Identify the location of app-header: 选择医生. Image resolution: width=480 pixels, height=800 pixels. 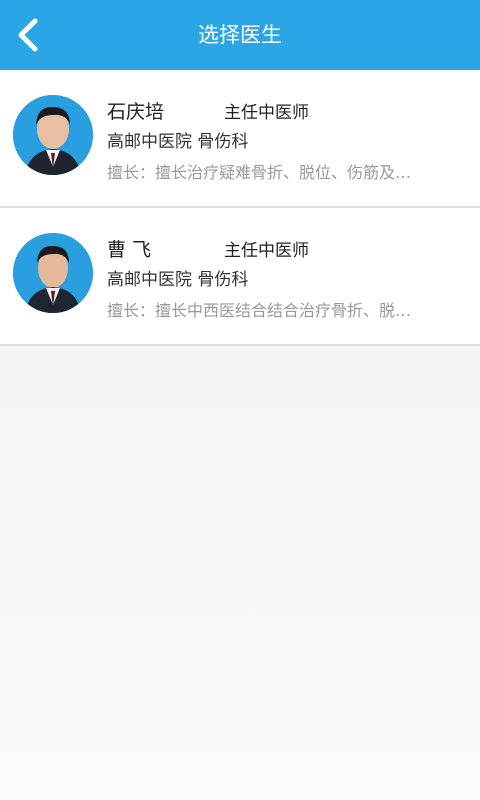
(240, 35).